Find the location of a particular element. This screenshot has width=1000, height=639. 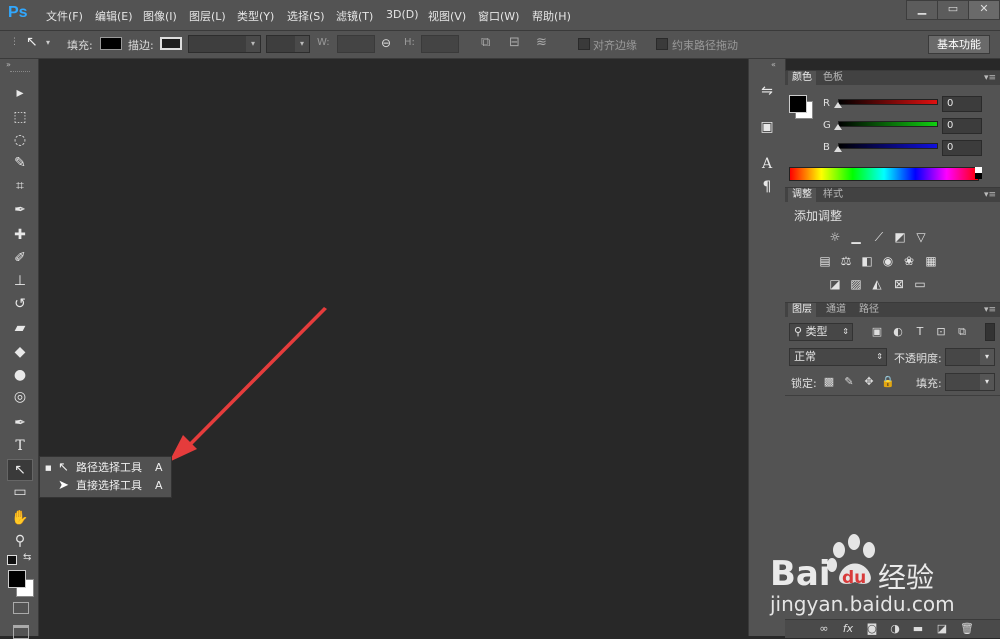

history-brush-tool-icon: ↺ is located at coordinates (20, 304).